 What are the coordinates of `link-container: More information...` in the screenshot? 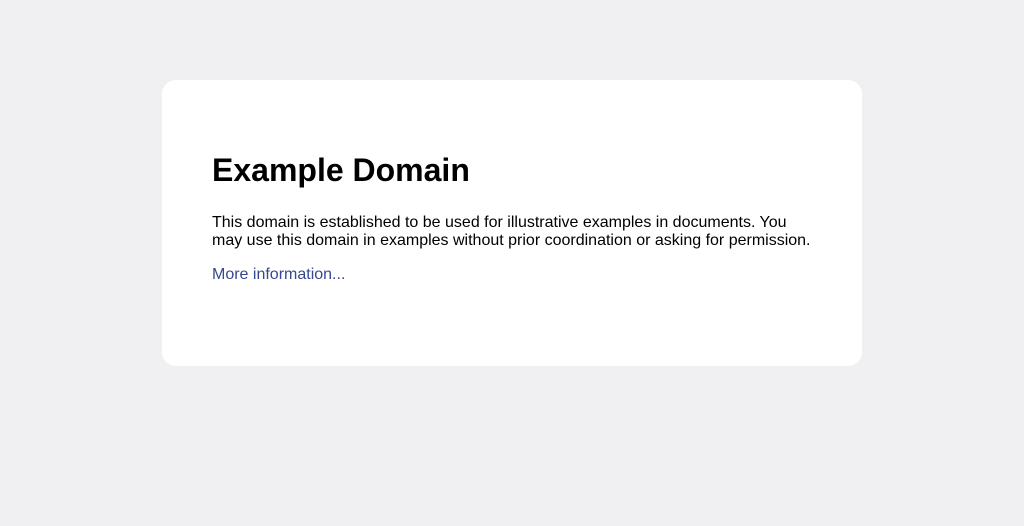 It's located at (512, 275).